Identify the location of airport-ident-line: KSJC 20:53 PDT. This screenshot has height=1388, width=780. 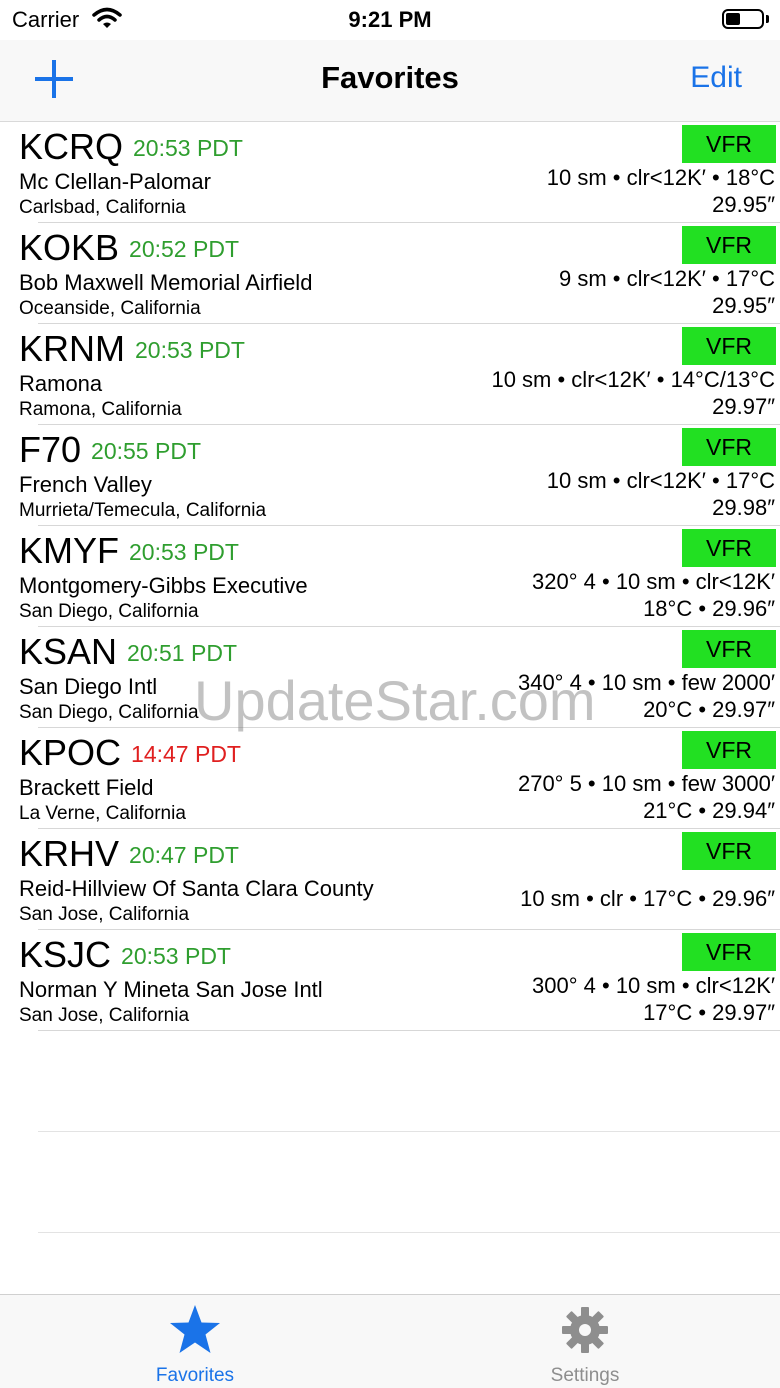
(125, 955).